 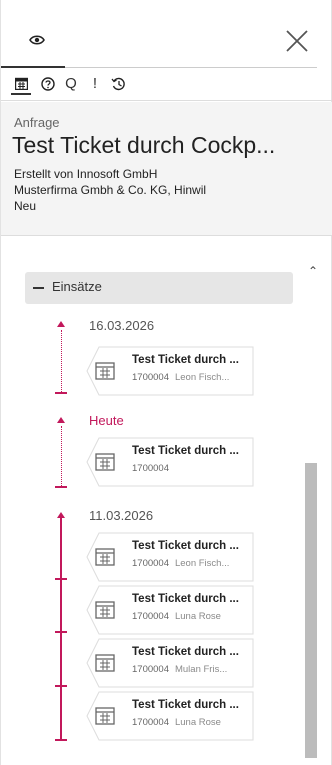 I want to click on timeline-date: 11.03.2026, so click(x=121, y=515).